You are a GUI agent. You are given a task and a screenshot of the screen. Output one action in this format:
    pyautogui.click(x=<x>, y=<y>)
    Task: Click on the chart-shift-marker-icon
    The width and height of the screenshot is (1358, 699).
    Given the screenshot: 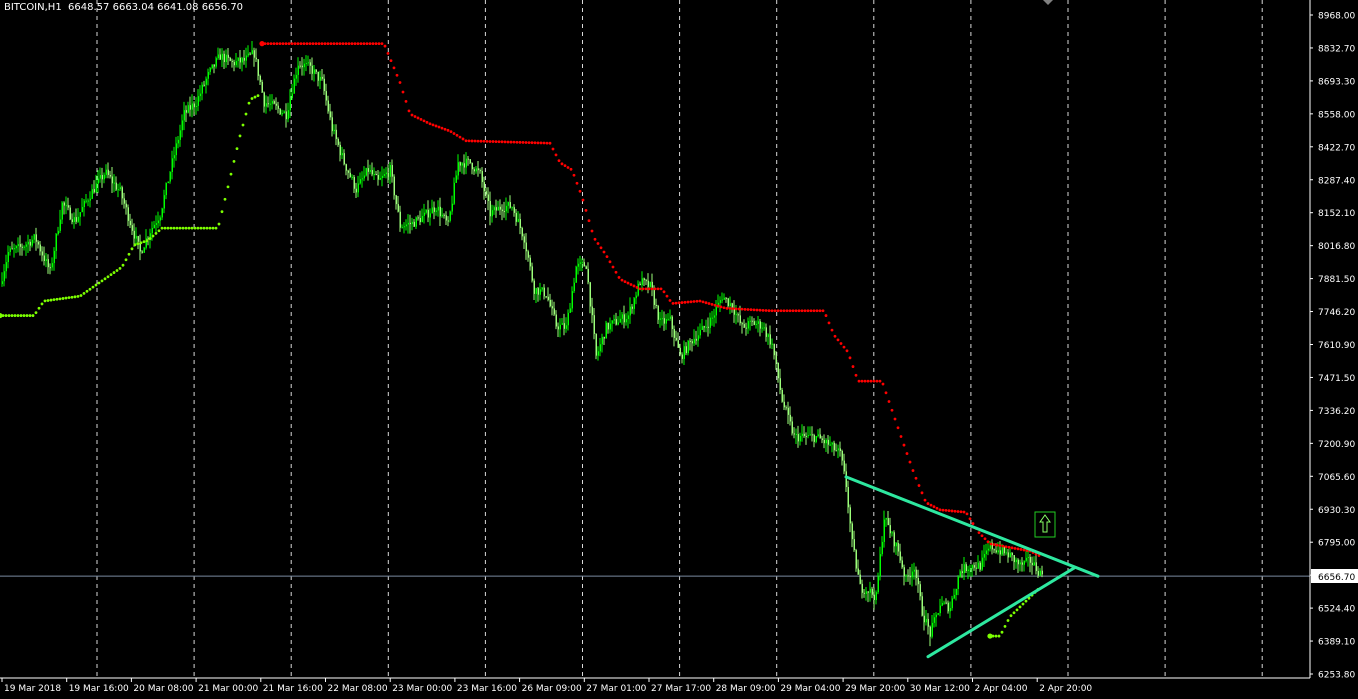 What is the action you would take?
    pyautogui.click(x=1048, y=2)
    